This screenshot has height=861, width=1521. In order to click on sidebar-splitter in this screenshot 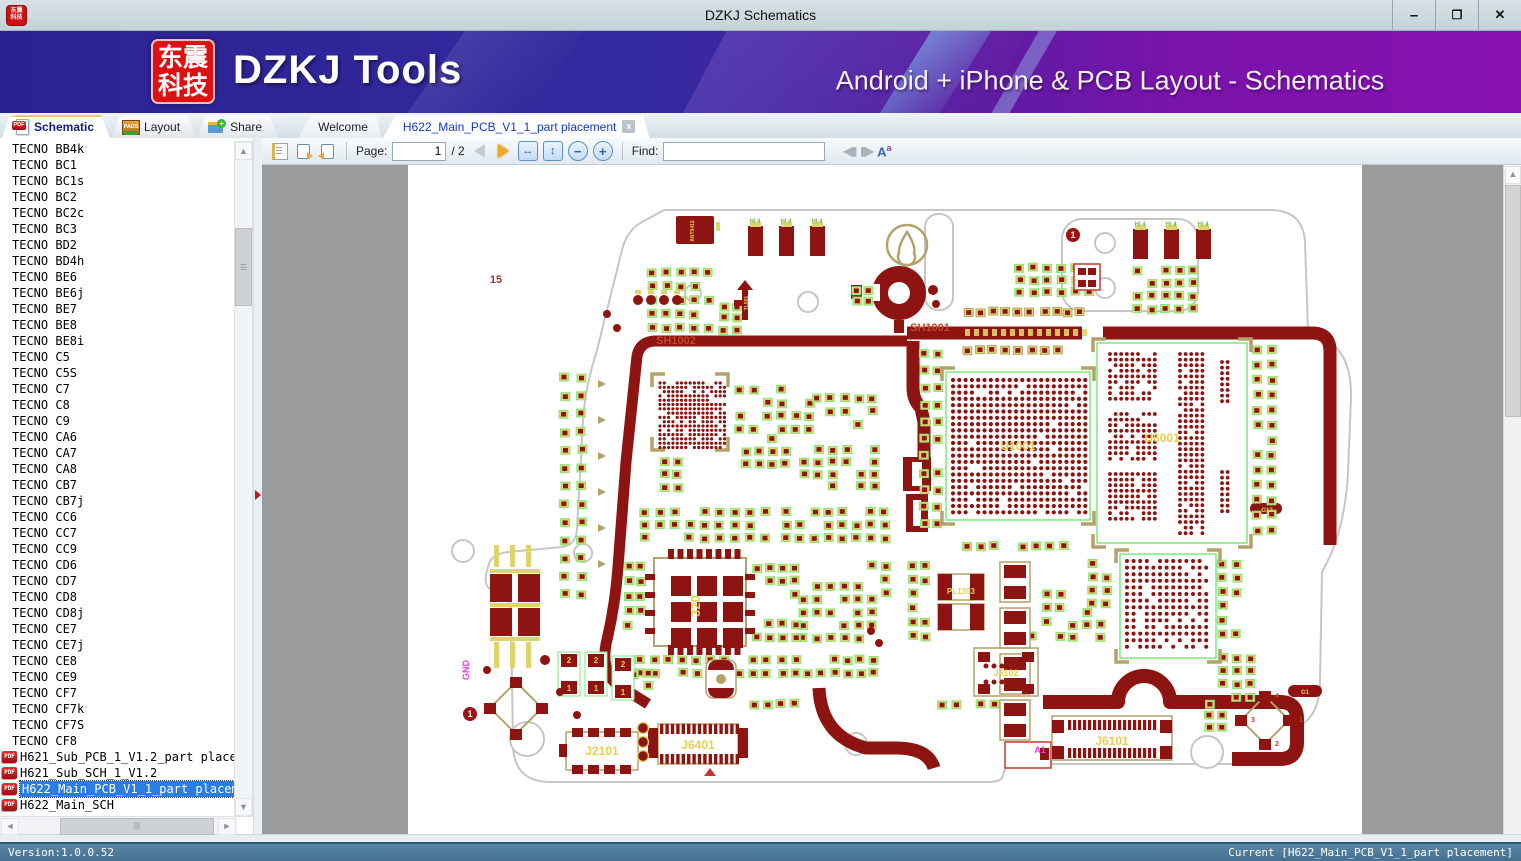, I will do `click(257, 486)`.